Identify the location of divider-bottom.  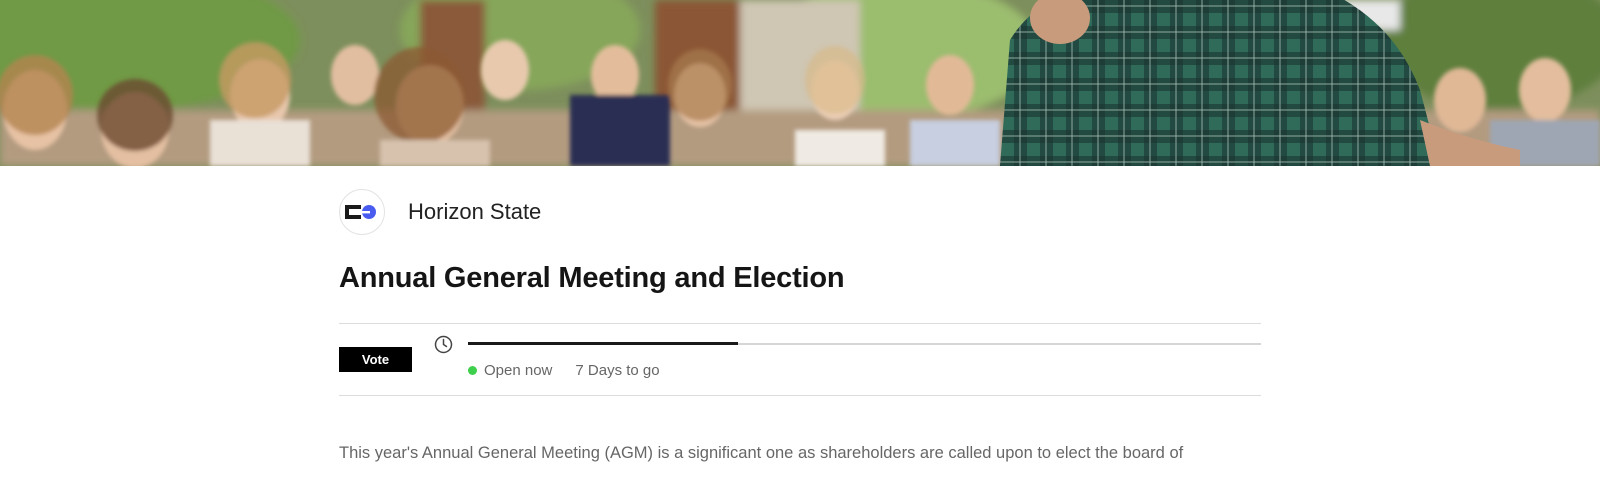
(800, 395).